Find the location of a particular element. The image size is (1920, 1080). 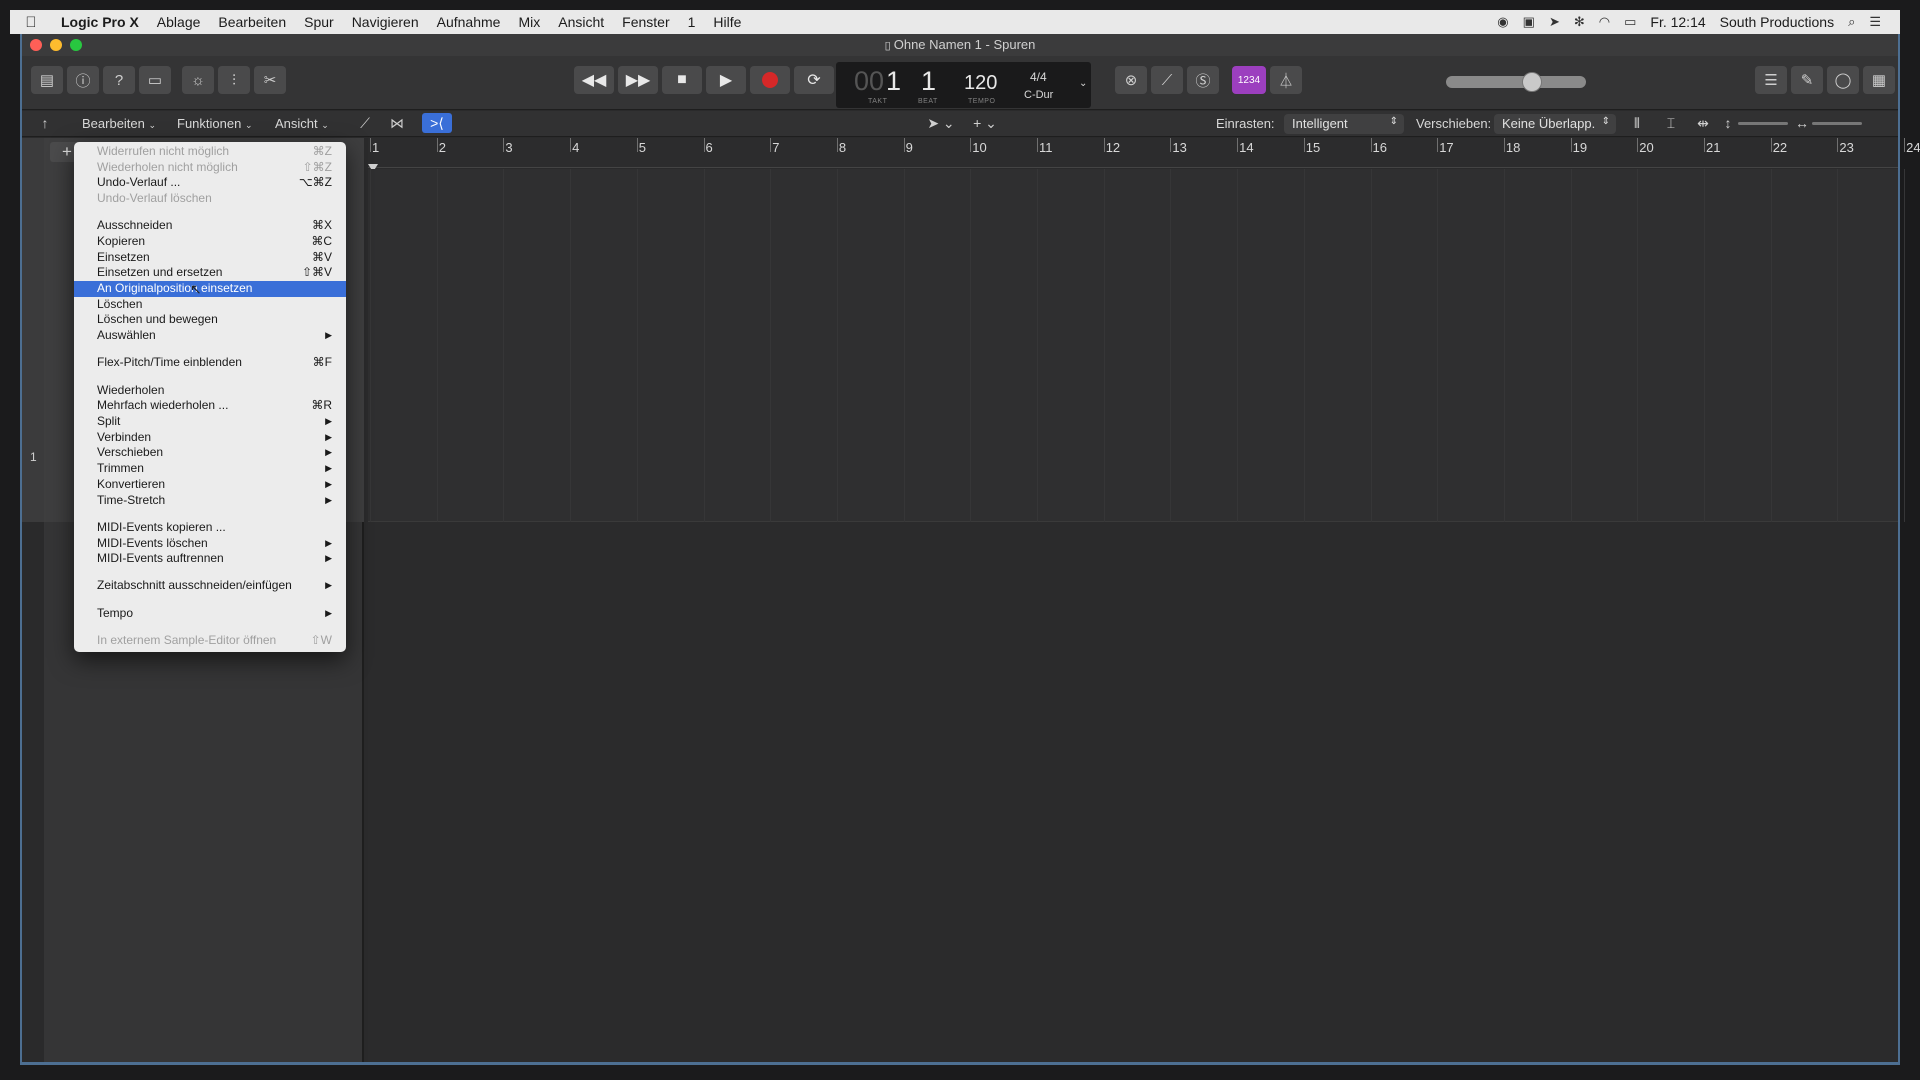

menu-spur: Spur is located at coordinates (319, 22).